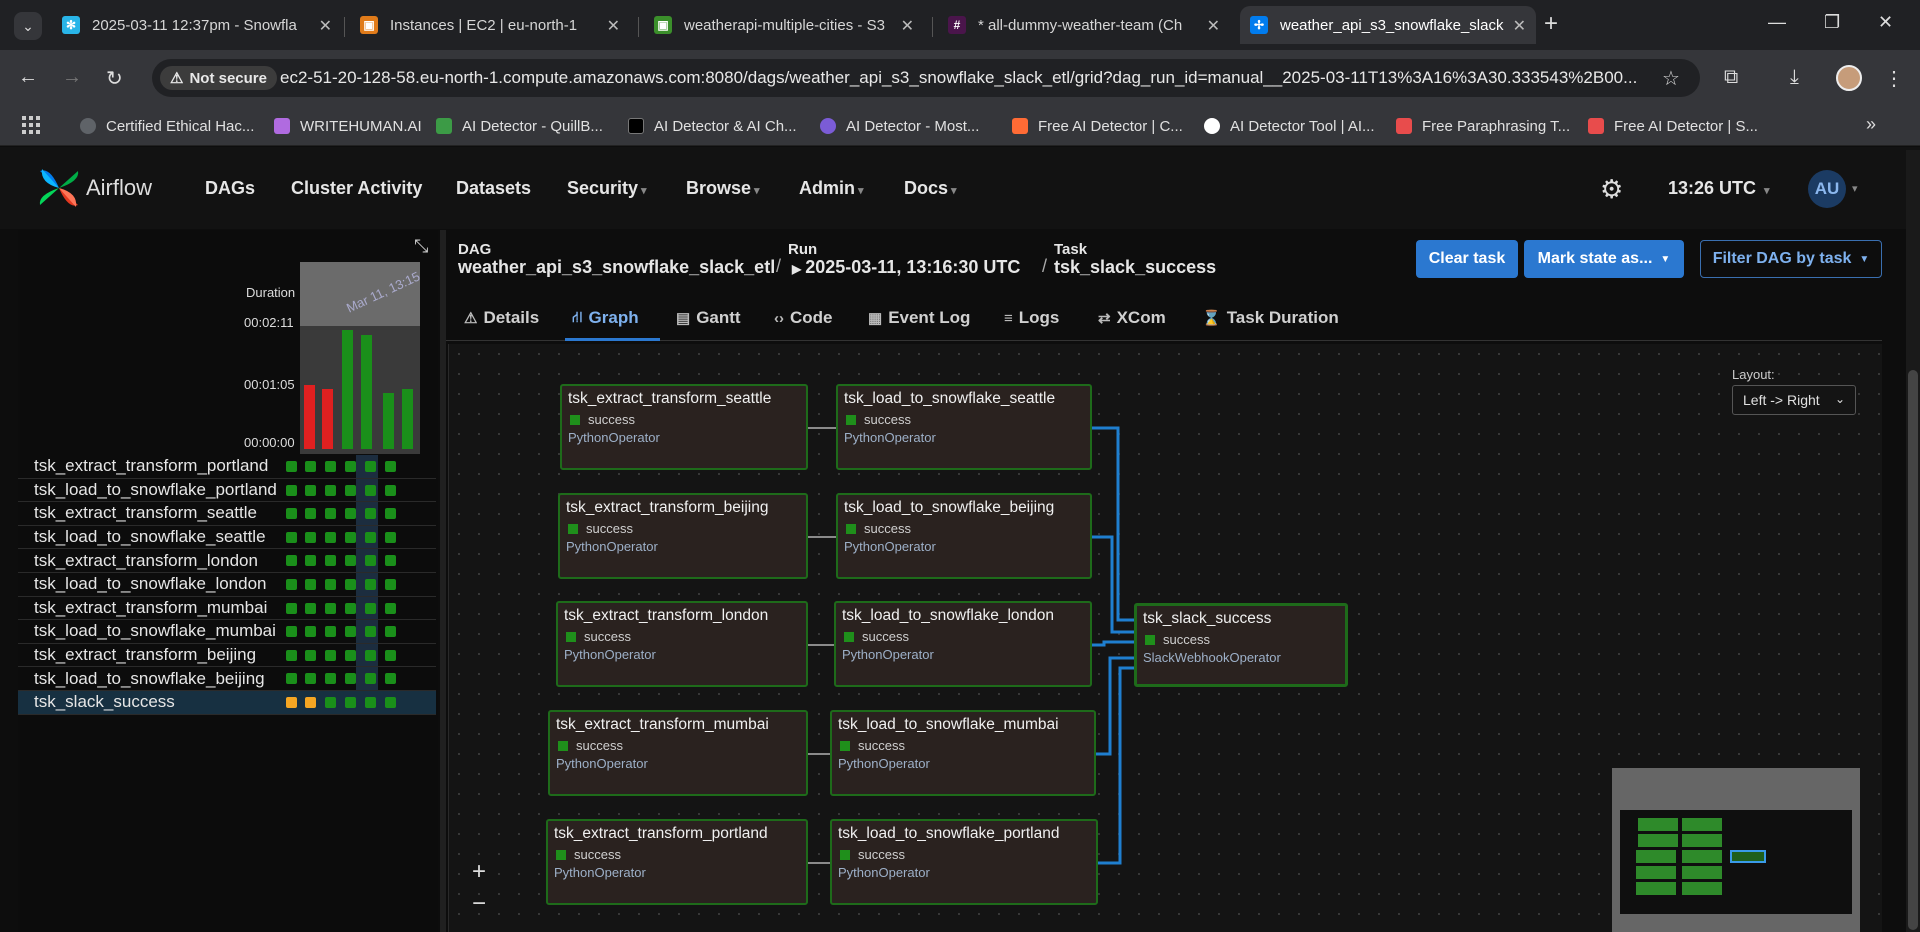 The image size is (1920, 932). Describe the element at coordinates (605, 318) in the screenshot. I see `tab-graph: ⛙ Graph` at that location.